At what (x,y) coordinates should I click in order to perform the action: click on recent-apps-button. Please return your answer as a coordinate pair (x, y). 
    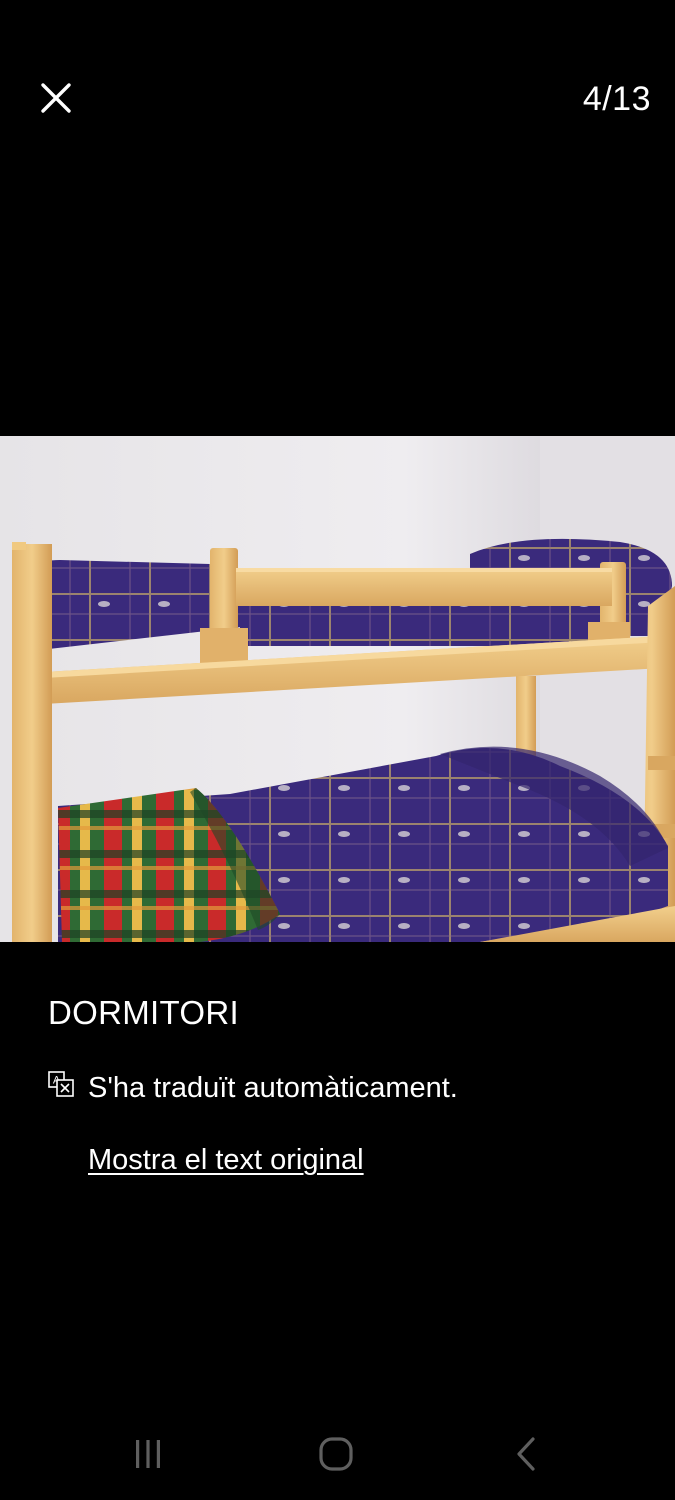
    Looking at the image, I should click on (148, 1454).